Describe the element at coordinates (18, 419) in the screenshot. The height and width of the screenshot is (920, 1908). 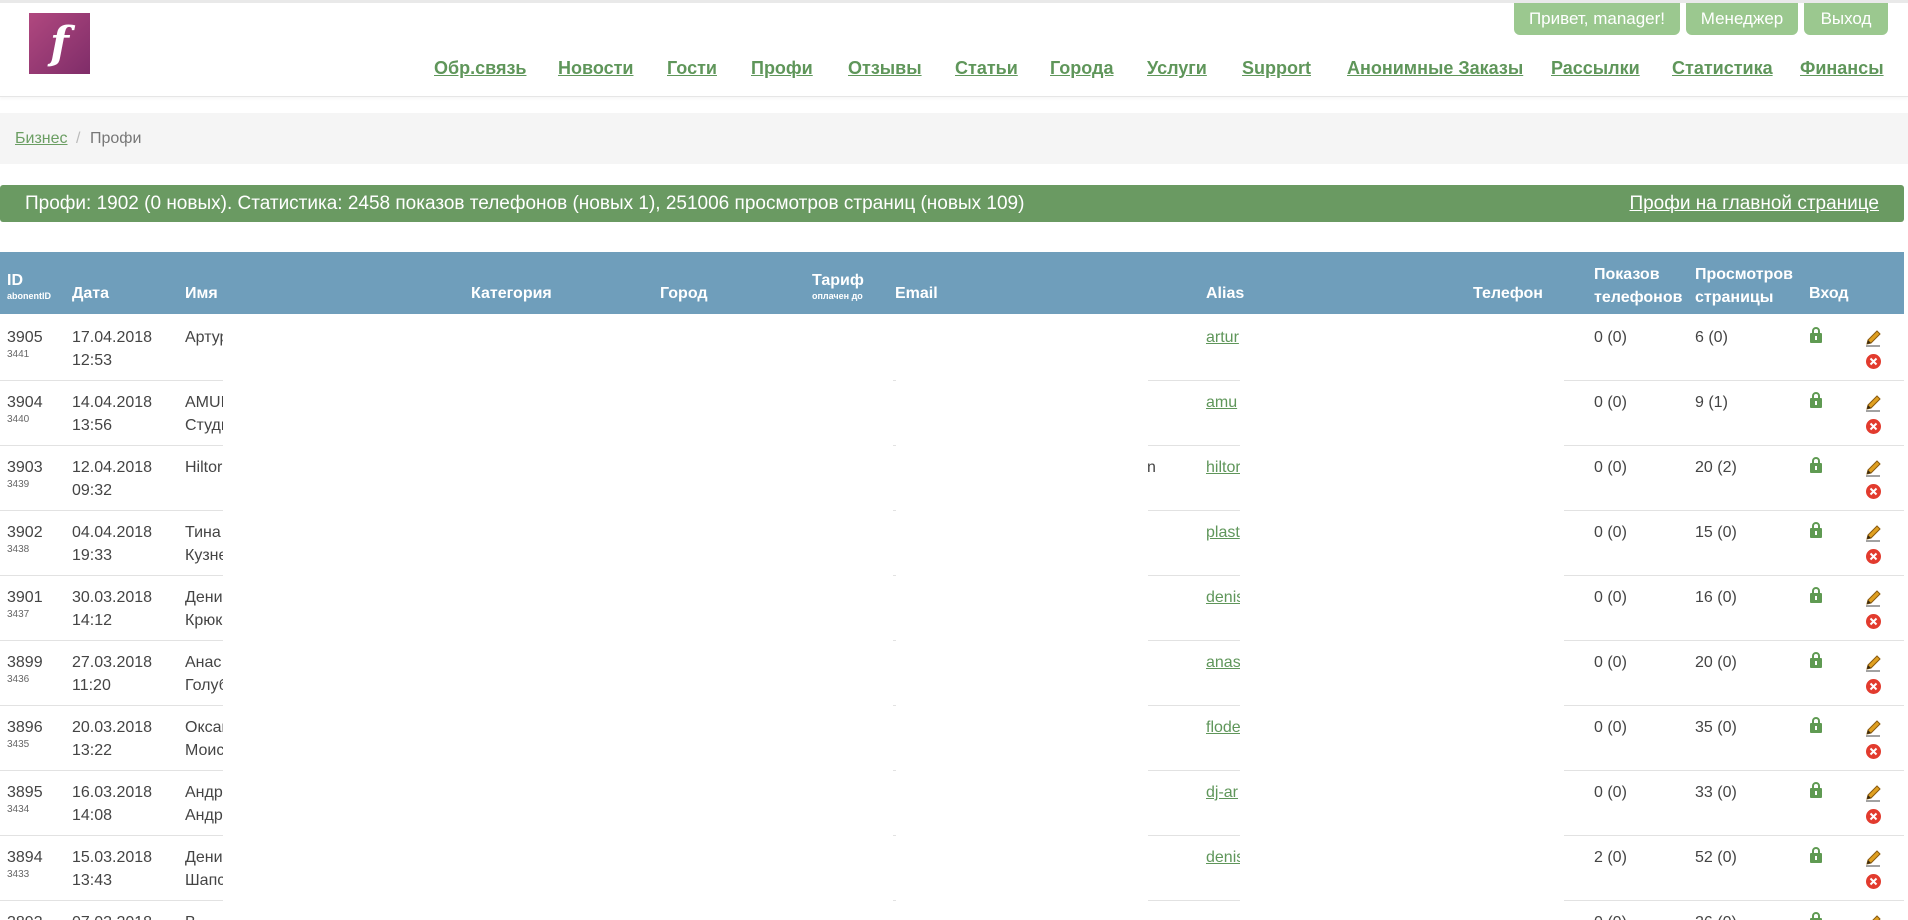
I see `abonent-id: 3440` at that location.